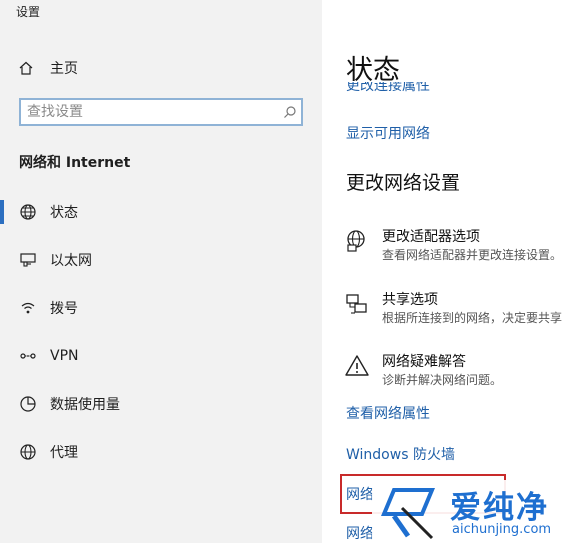 This screenshot has height=544, width=573. What do you see at coordinates (360, 533) in the screenshot?
I see `network-link: 网络` at bounding box center [360, 533].